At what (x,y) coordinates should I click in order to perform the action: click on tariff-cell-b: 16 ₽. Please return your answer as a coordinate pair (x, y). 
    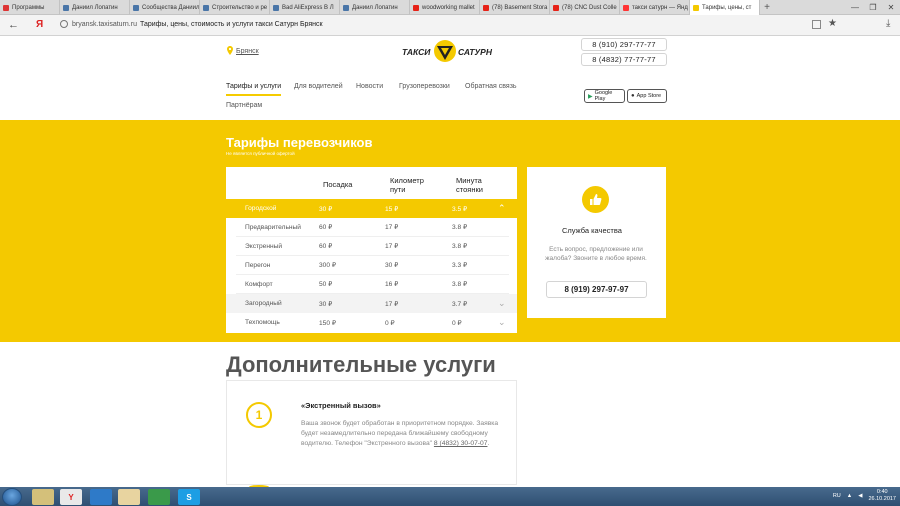
    Looking at the image, I should click on (392, 284).